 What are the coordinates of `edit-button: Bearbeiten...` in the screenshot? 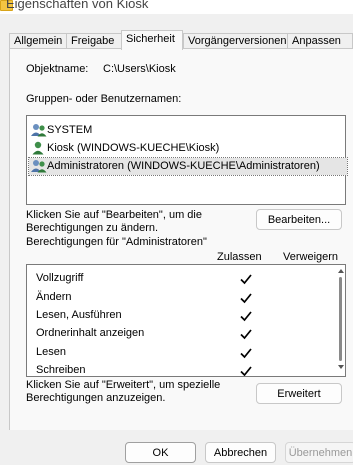 It's located at (299, 219).